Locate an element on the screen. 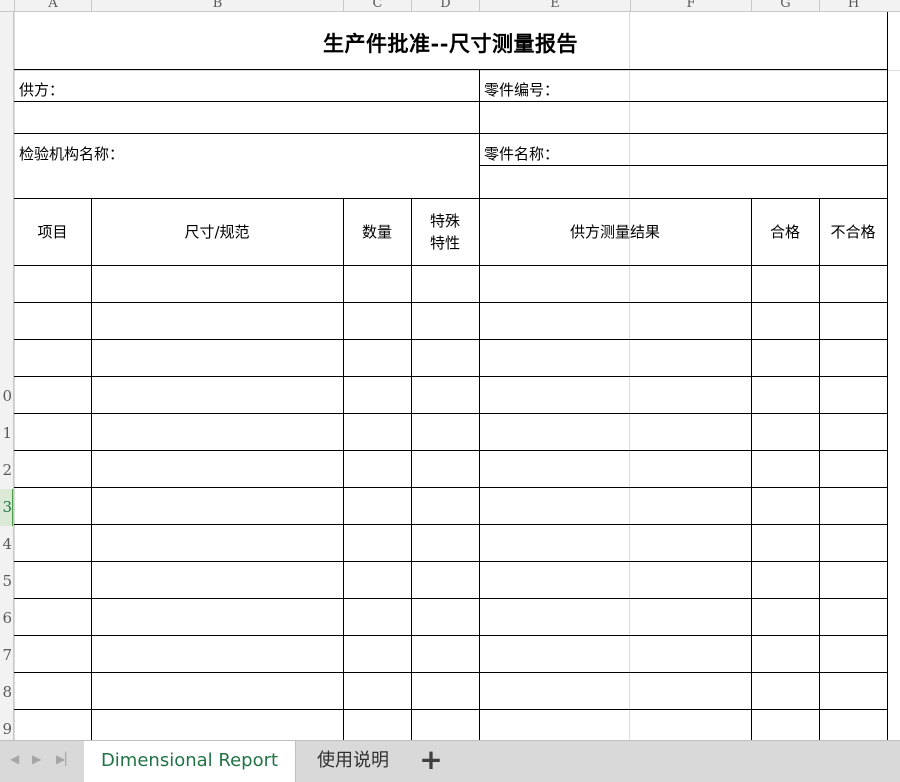 The height and width of the screenshot is (782, 900). column-header-d: D is located at coordinates (445, 5).